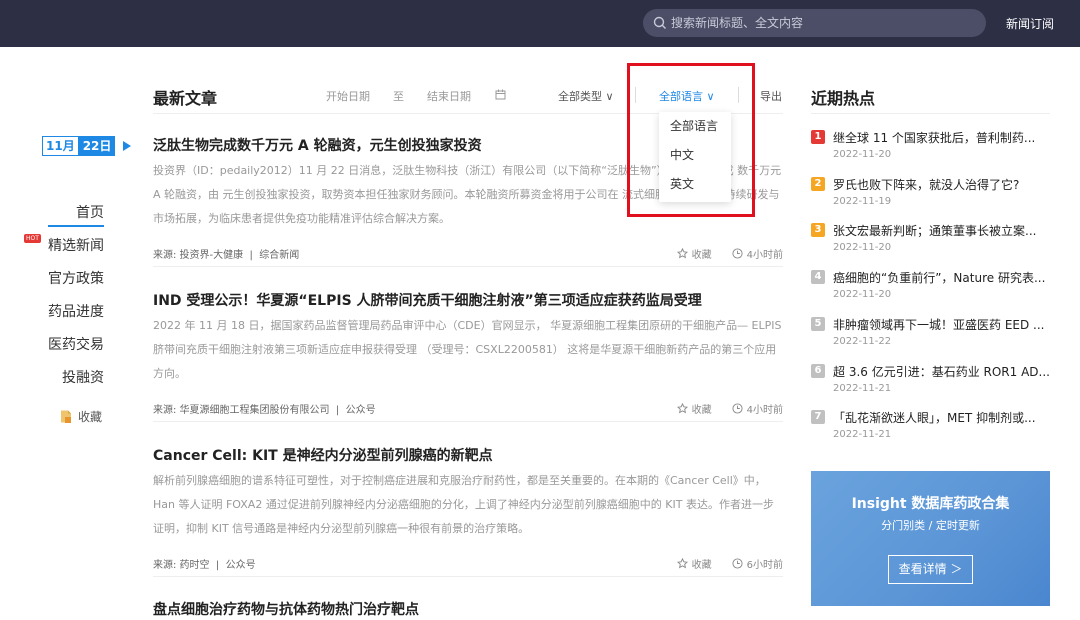 Image resolution: width=1080 pixels, height=620 pixels. What do you see at coordinates (279, 255) in the screenshot?
I see `category-text: 综合新闻` at bounding box center [279, 255].